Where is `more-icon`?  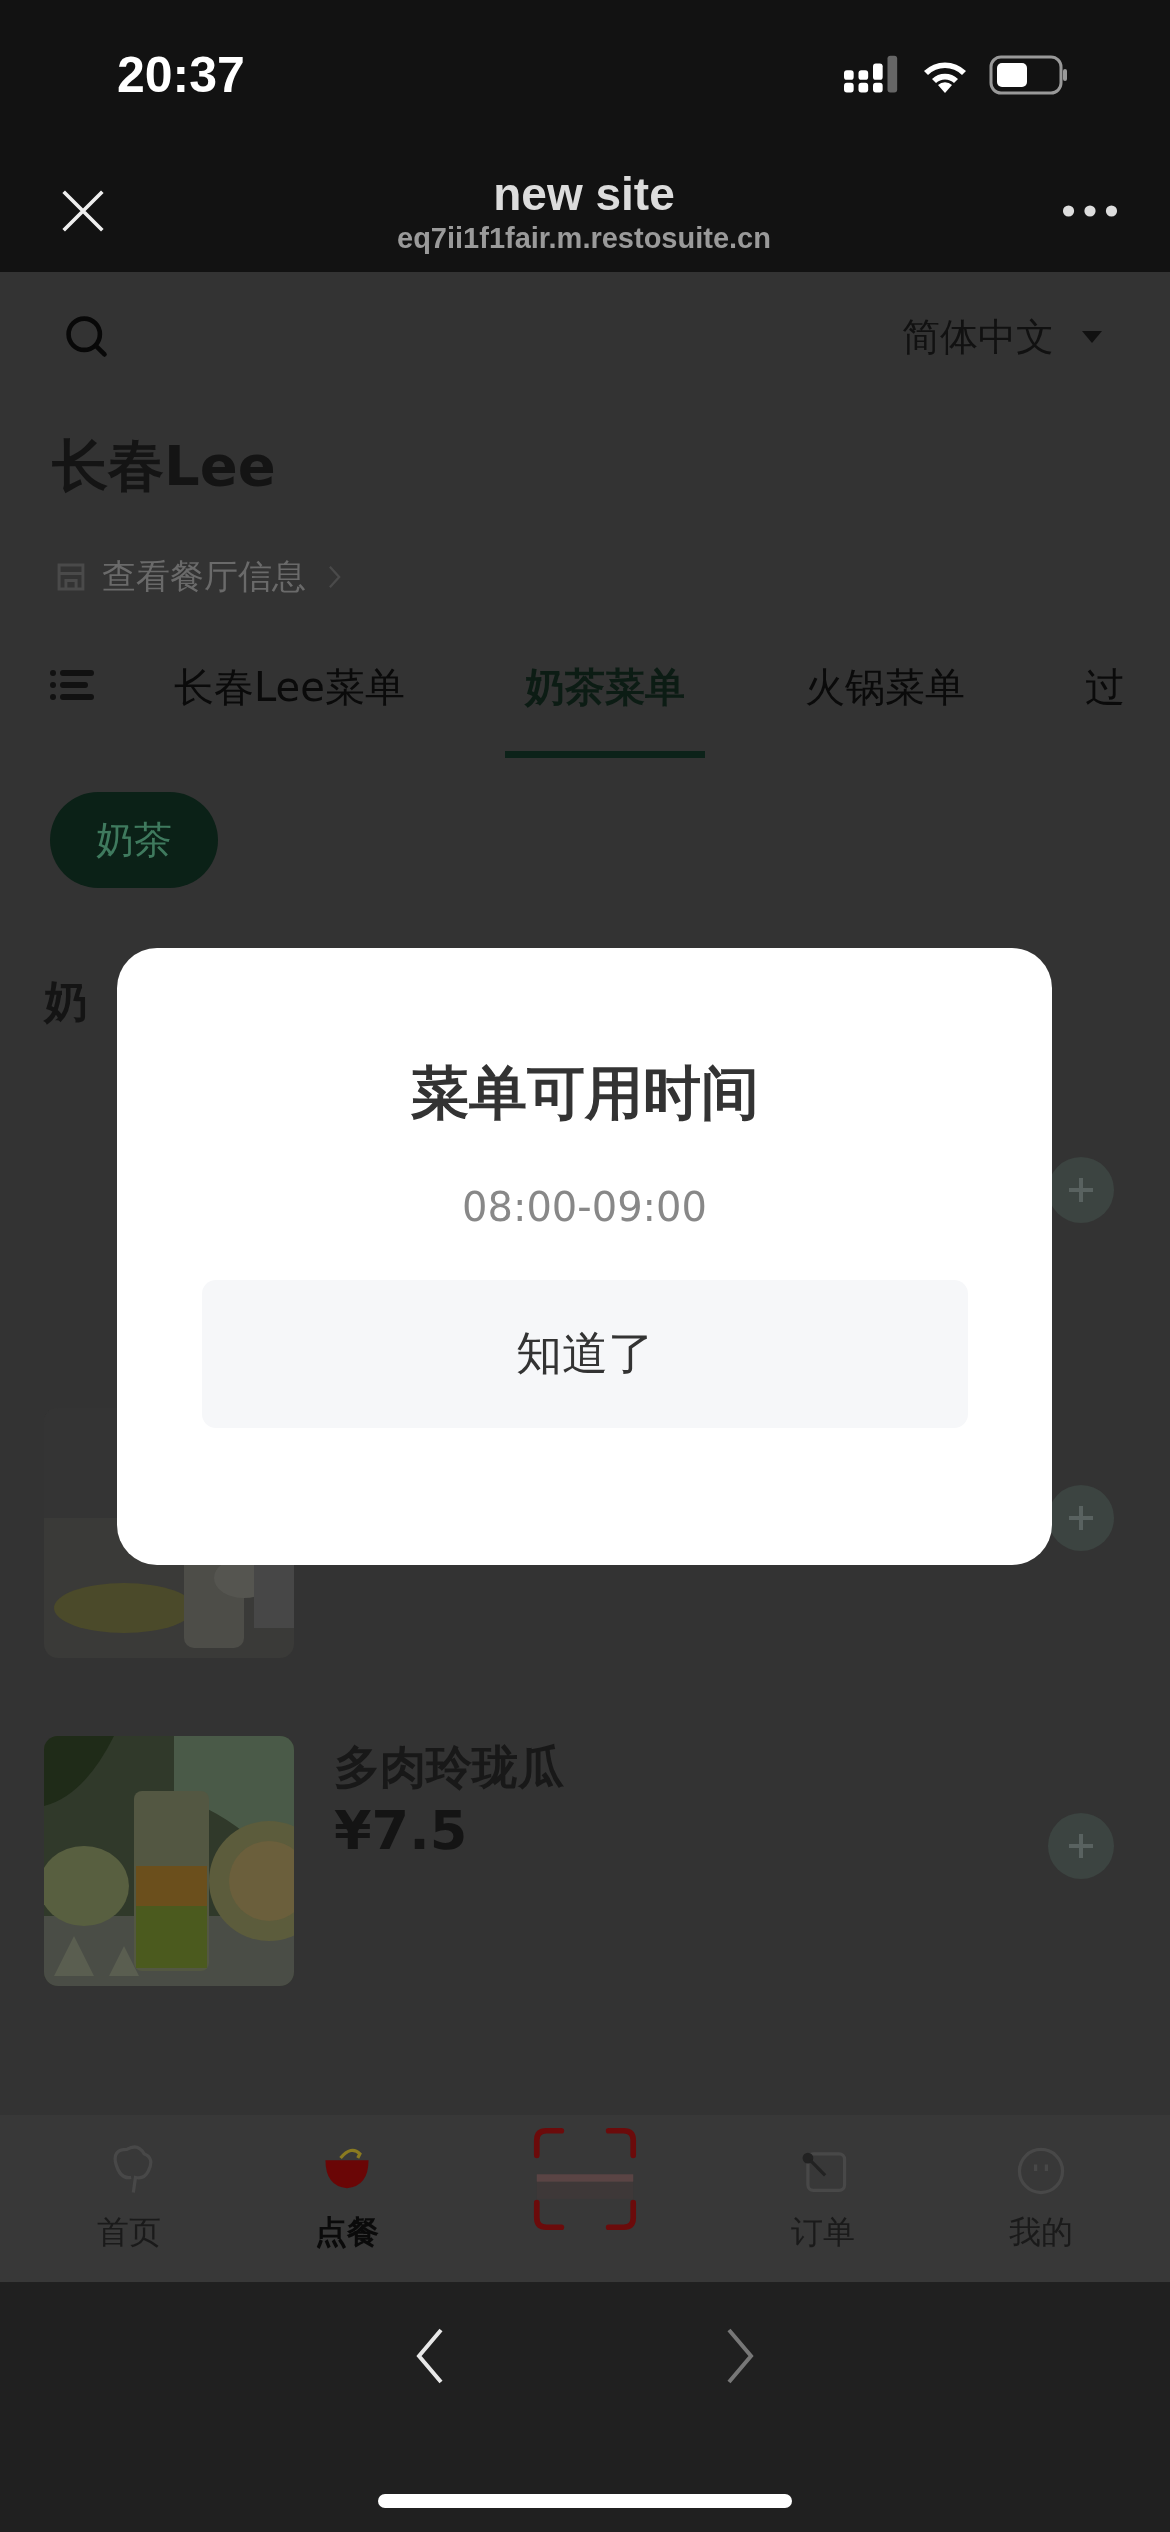 more-icon is located at coordinates (1090, 211).